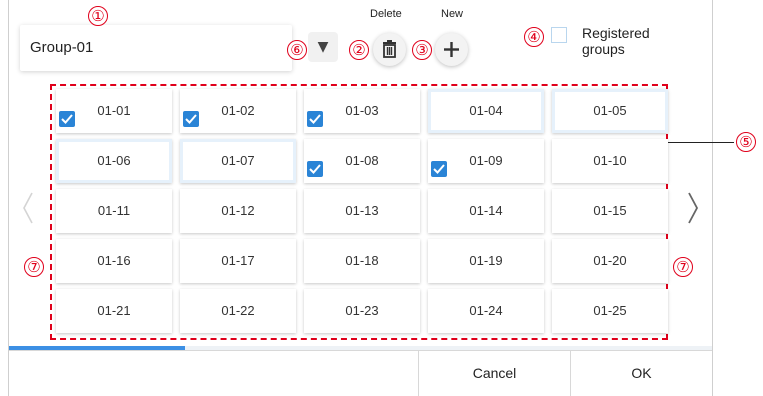  I want to click on group-cell: 01-08, so click(362, 161).